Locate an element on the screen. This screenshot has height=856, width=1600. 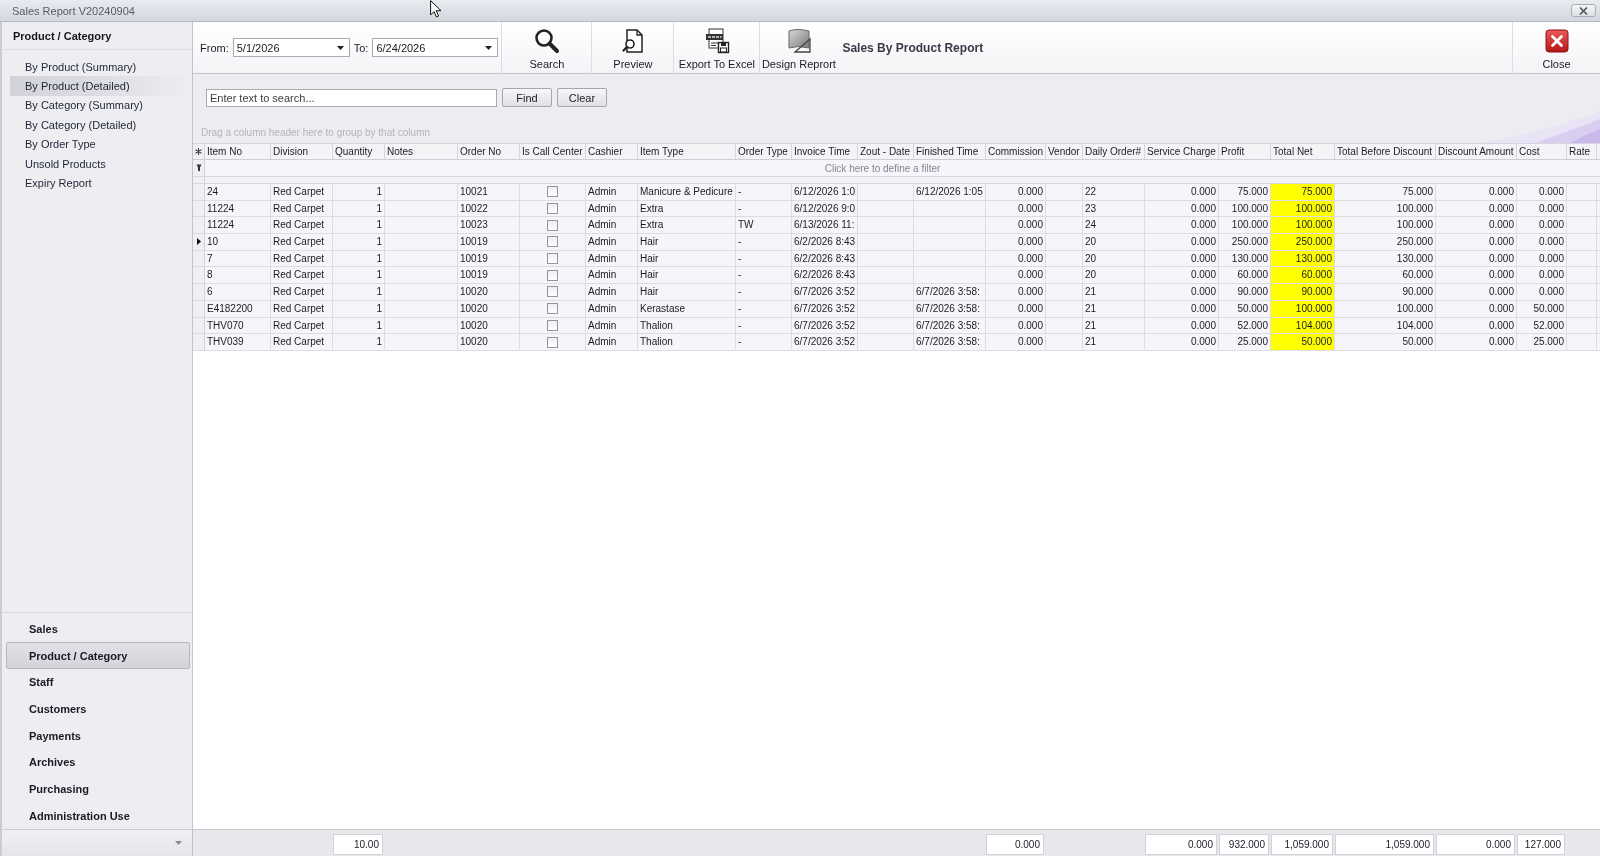
column-header: Vendor is located at coordinates (1064, 151).